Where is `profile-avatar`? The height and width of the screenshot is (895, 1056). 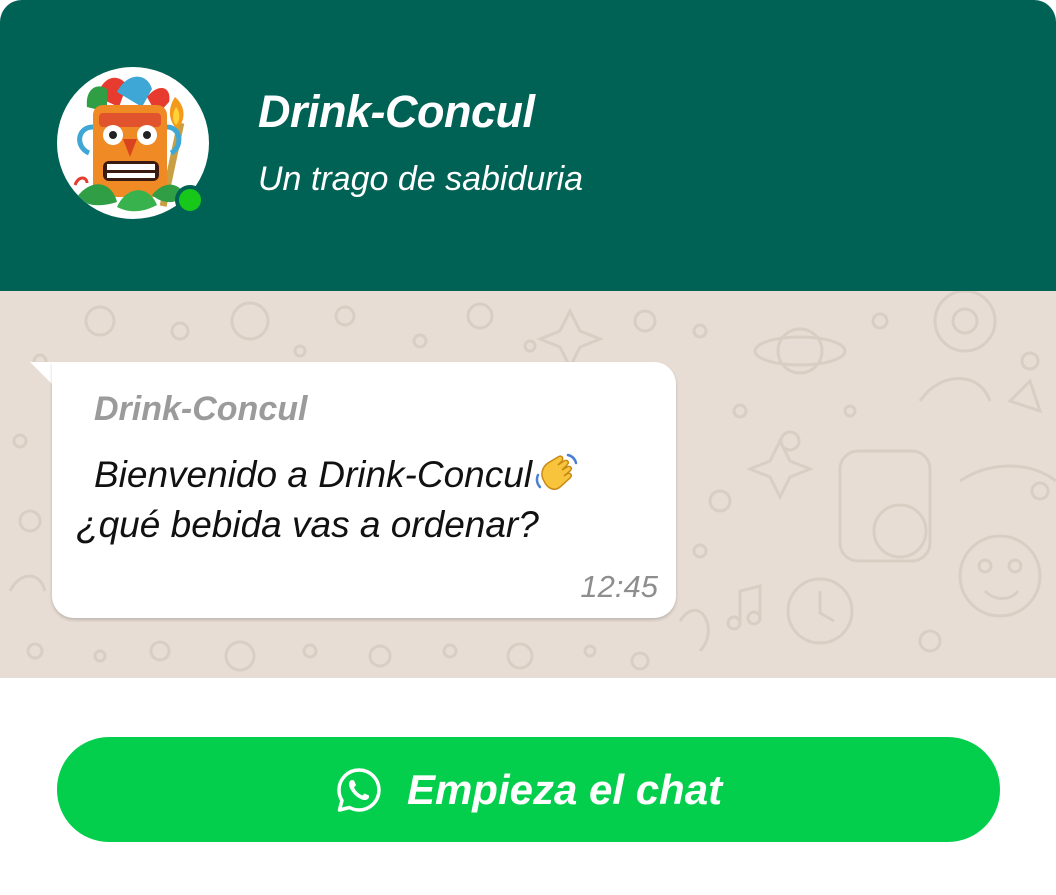
profile-avatar is located at coordinates (133, 143).